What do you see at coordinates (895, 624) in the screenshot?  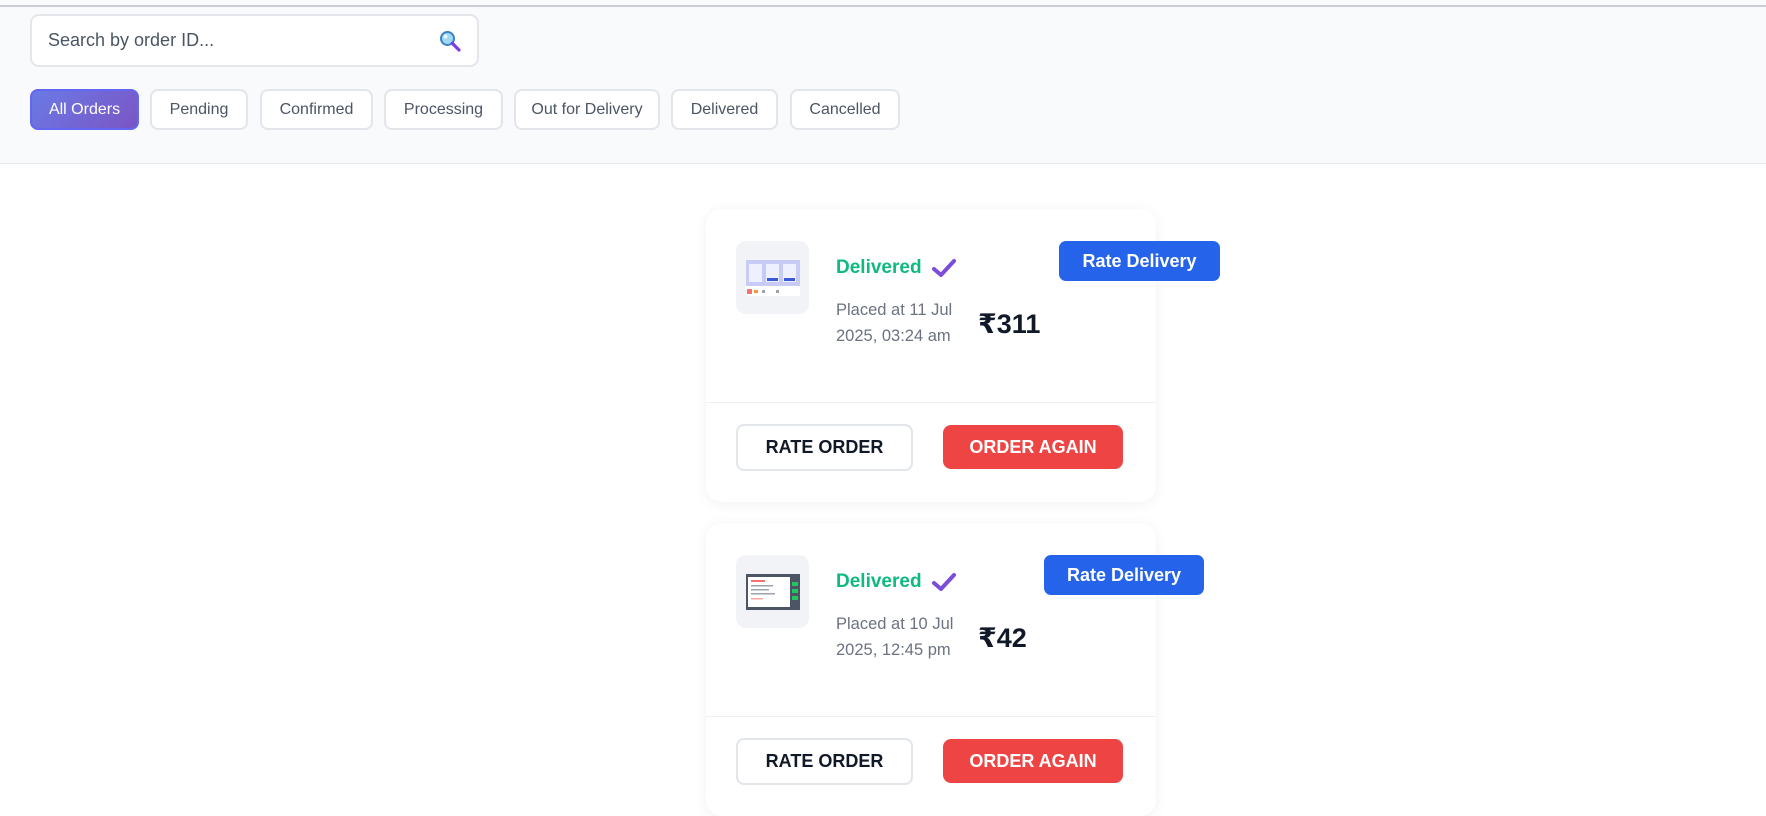 I see `placed-line-1: Placed at 10 Jul` at bounding box center [895, 624].